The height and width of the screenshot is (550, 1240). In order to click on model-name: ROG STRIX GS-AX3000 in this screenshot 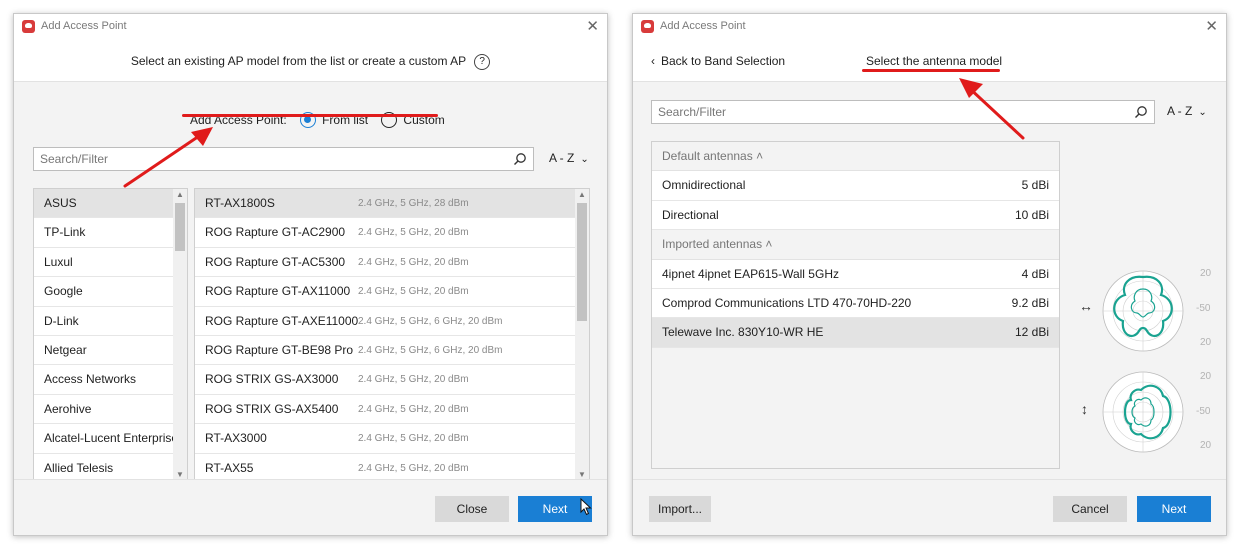, I will do `click(272, 379)`.